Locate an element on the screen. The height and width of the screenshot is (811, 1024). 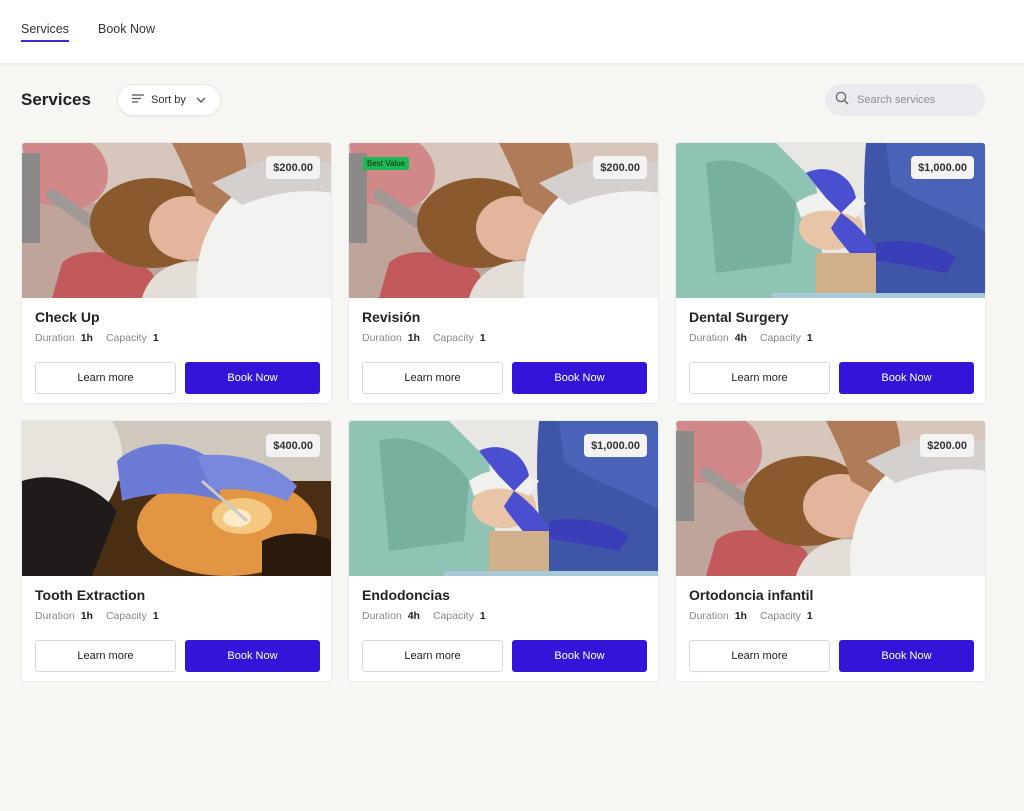
tab-services: Services is located at coordinates (45, 32).